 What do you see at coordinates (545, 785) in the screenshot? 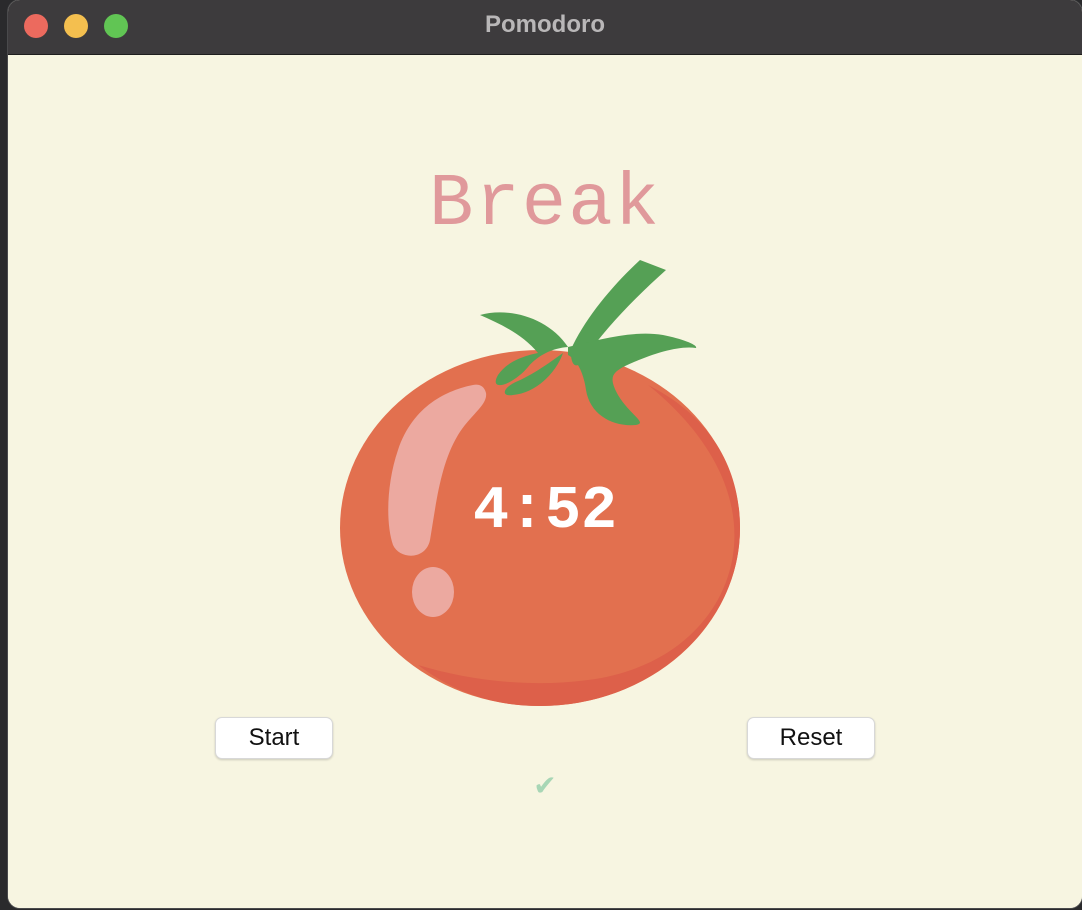
I see `completed-checkmarks: ✔` at bounding box center [545, 785].